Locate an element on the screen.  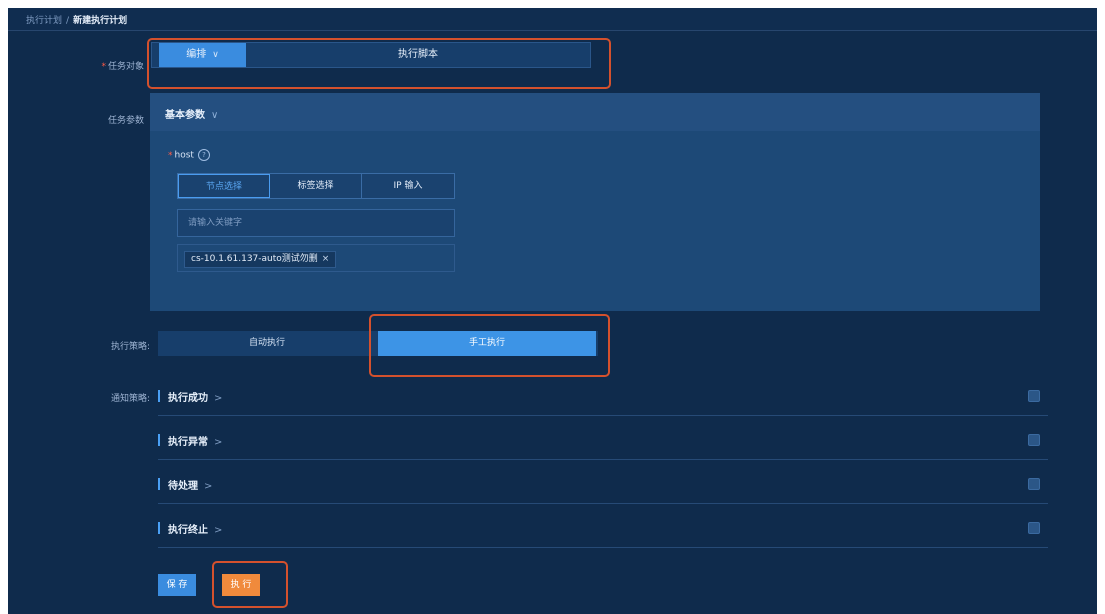
tab-tag-select: 标签选择 is located at coordinates (316, 186).